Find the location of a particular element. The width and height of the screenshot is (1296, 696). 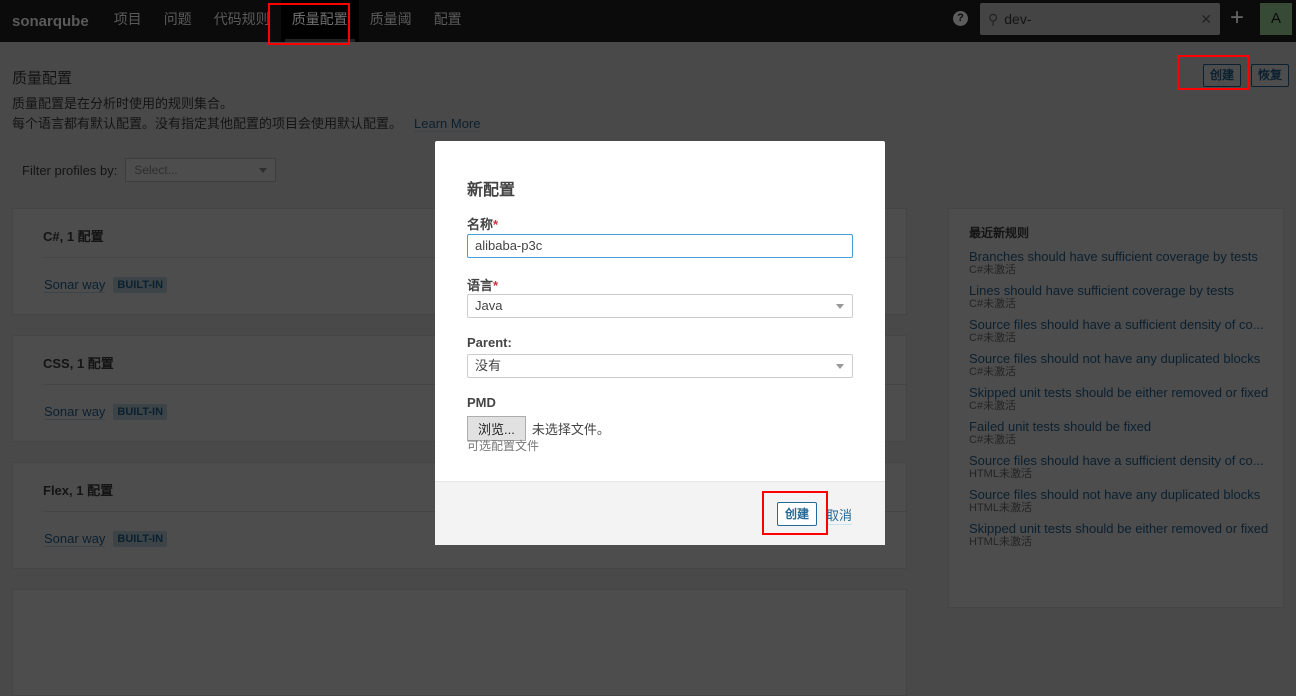

help-icon: ? is located at coordinates (960, 18).